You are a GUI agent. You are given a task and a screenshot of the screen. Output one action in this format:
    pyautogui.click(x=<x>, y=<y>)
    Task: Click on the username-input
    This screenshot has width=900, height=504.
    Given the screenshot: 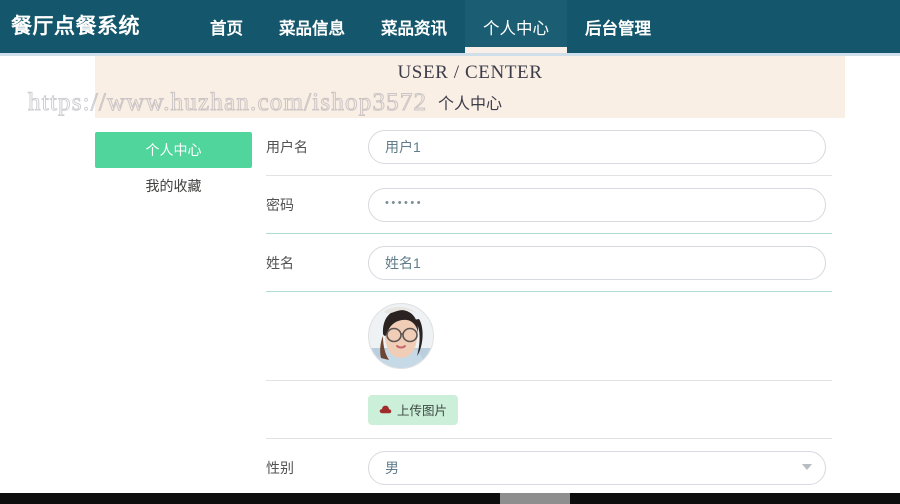 What is the action you would take?
    pyautogui.click(x=597, y=146)
    